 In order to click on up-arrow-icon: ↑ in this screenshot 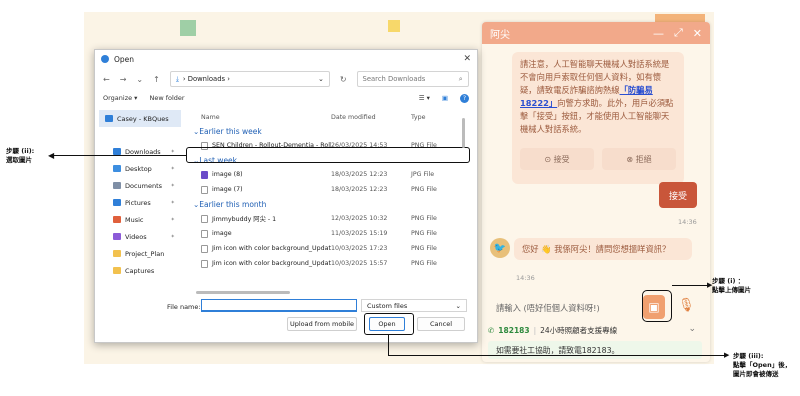, I will do `click(156, 79)`.